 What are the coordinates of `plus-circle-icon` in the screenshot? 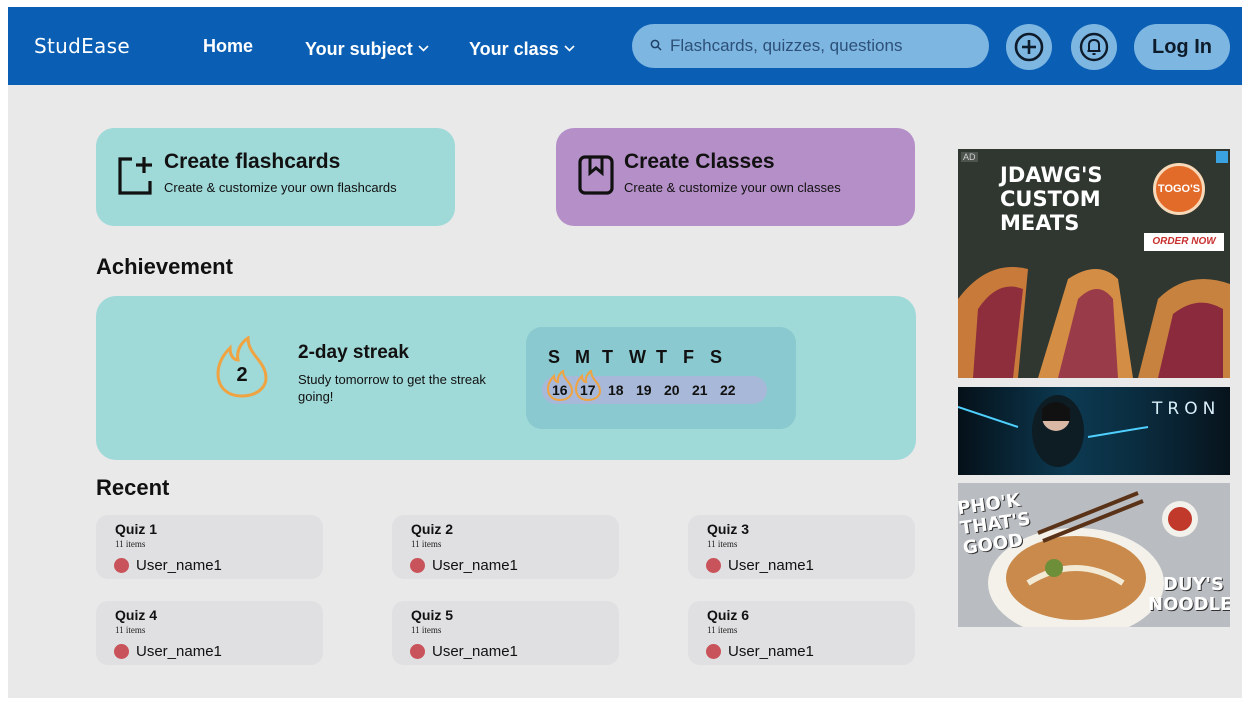 It's located at (1029, 47).